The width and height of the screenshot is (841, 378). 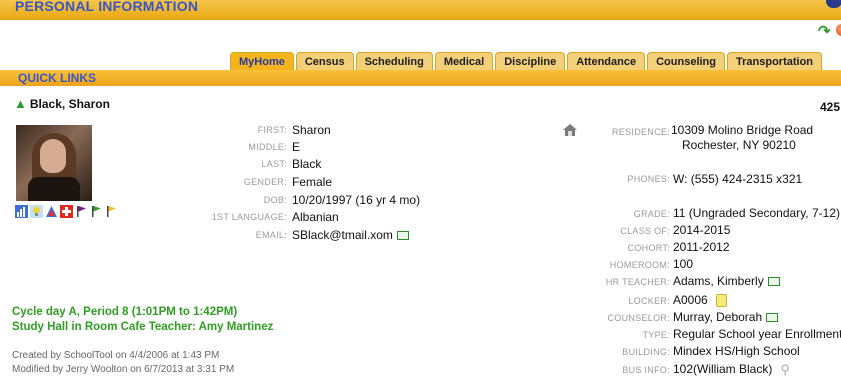 I want to click on classof-label: CLASS OF:, so click(x=645, y=231).